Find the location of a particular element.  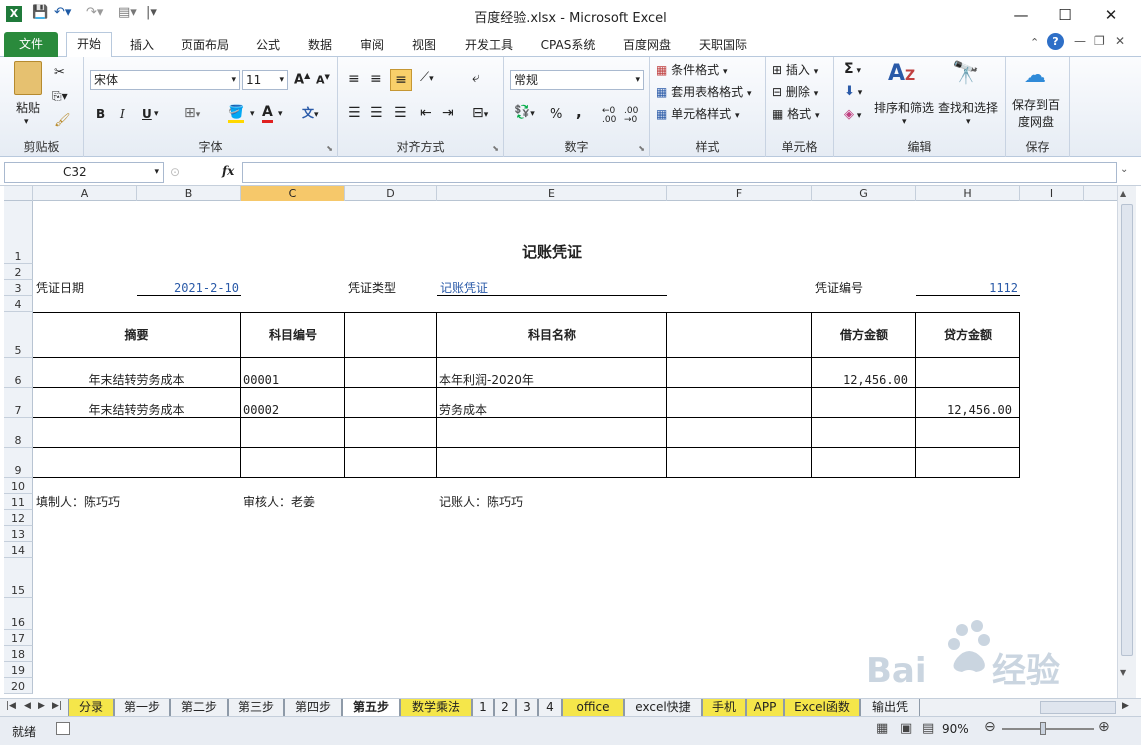

normal-view-icon: ▦ is located at coordinates (882, 728).